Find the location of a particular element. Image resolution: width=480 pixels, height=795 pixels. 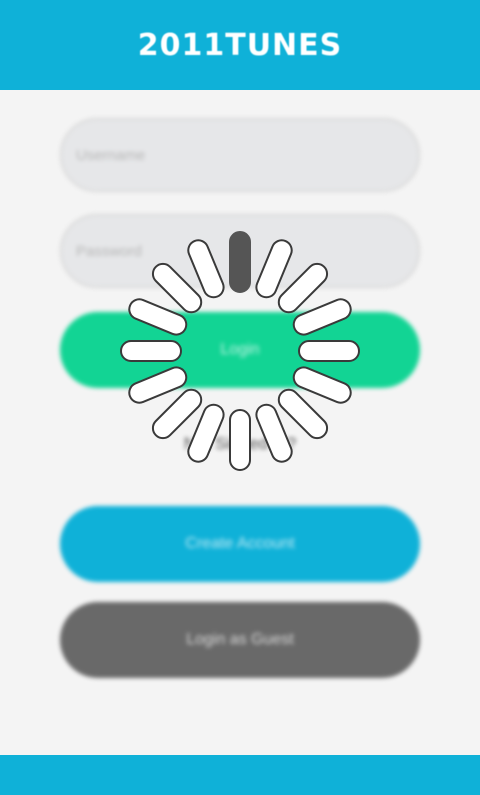

app-logo: 2011TUNES is located at coordinates (240, 45).